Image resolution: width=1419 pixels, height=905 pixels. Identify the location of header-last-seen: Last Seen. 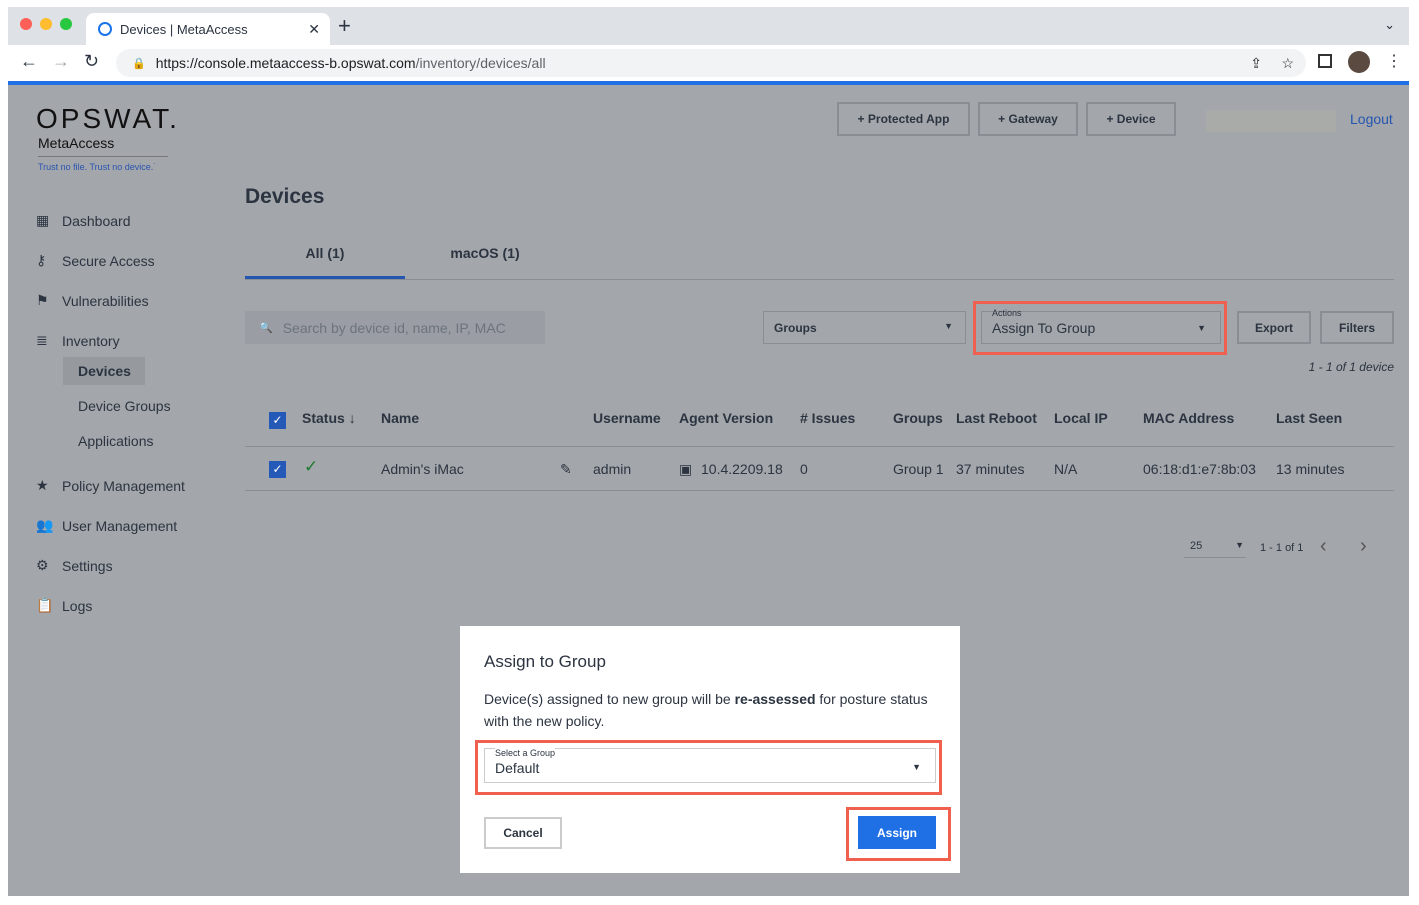
(1309, 418).